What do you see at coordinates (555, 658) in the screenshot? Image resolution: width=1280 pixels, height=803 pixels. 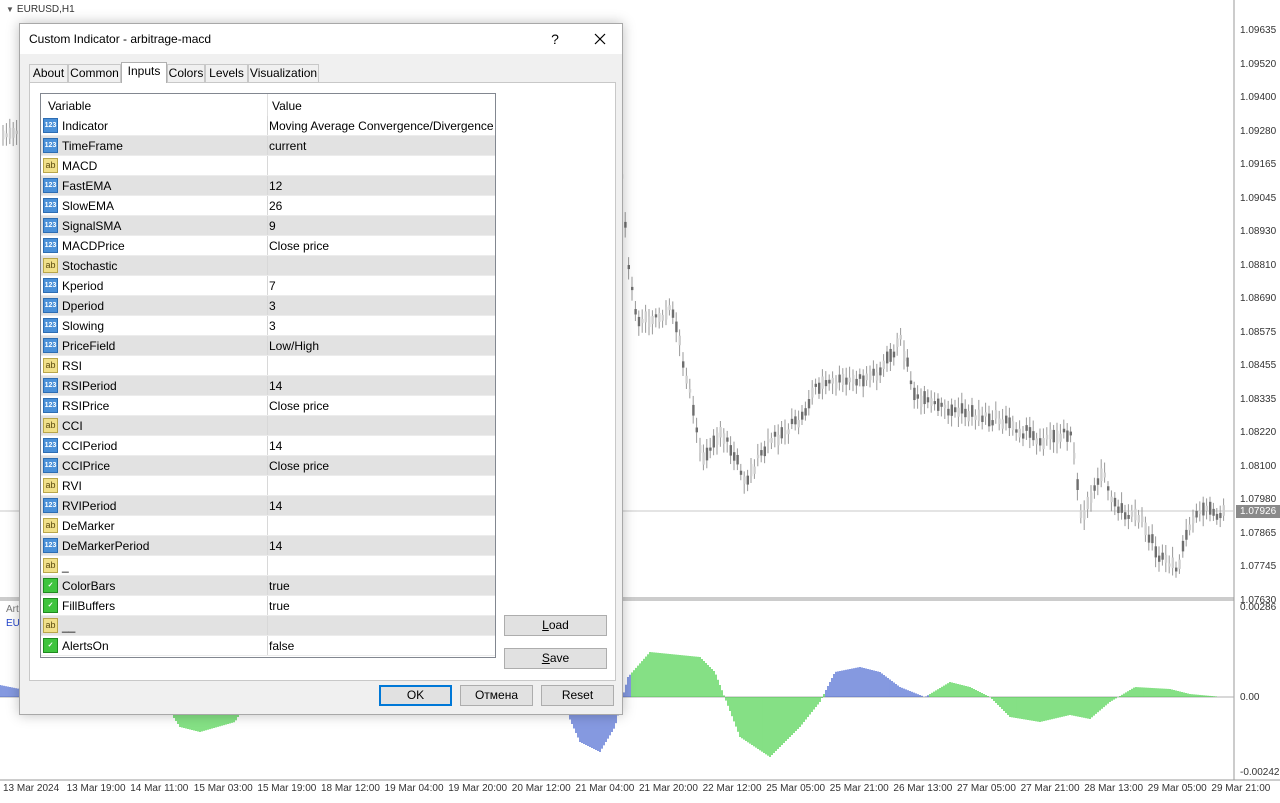 I see `save-button: Save` at bounding box center [555, 658].